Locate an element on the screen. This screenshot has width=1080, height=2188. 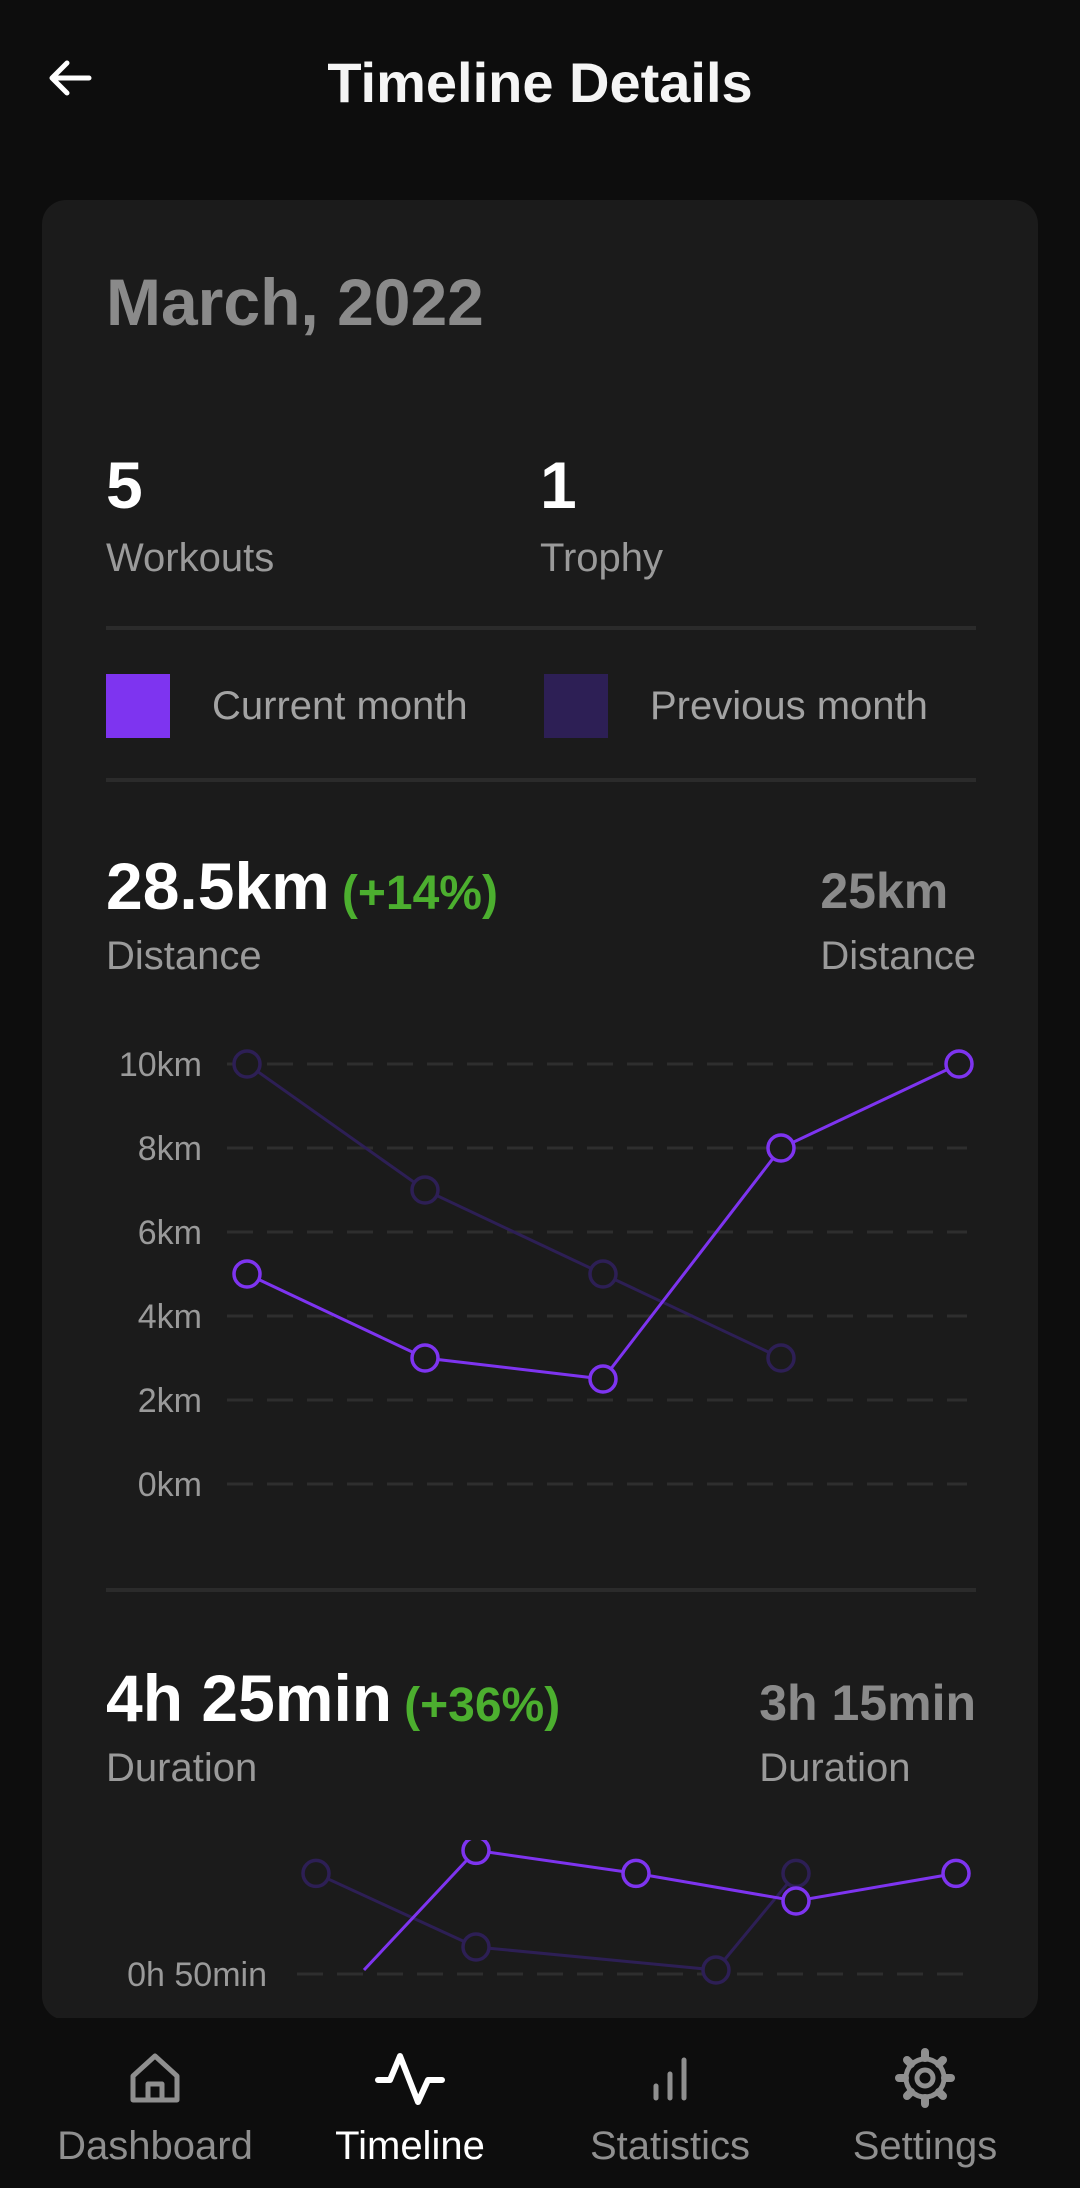
y-tick-label: 4km is located at coordinates (170, 1317).